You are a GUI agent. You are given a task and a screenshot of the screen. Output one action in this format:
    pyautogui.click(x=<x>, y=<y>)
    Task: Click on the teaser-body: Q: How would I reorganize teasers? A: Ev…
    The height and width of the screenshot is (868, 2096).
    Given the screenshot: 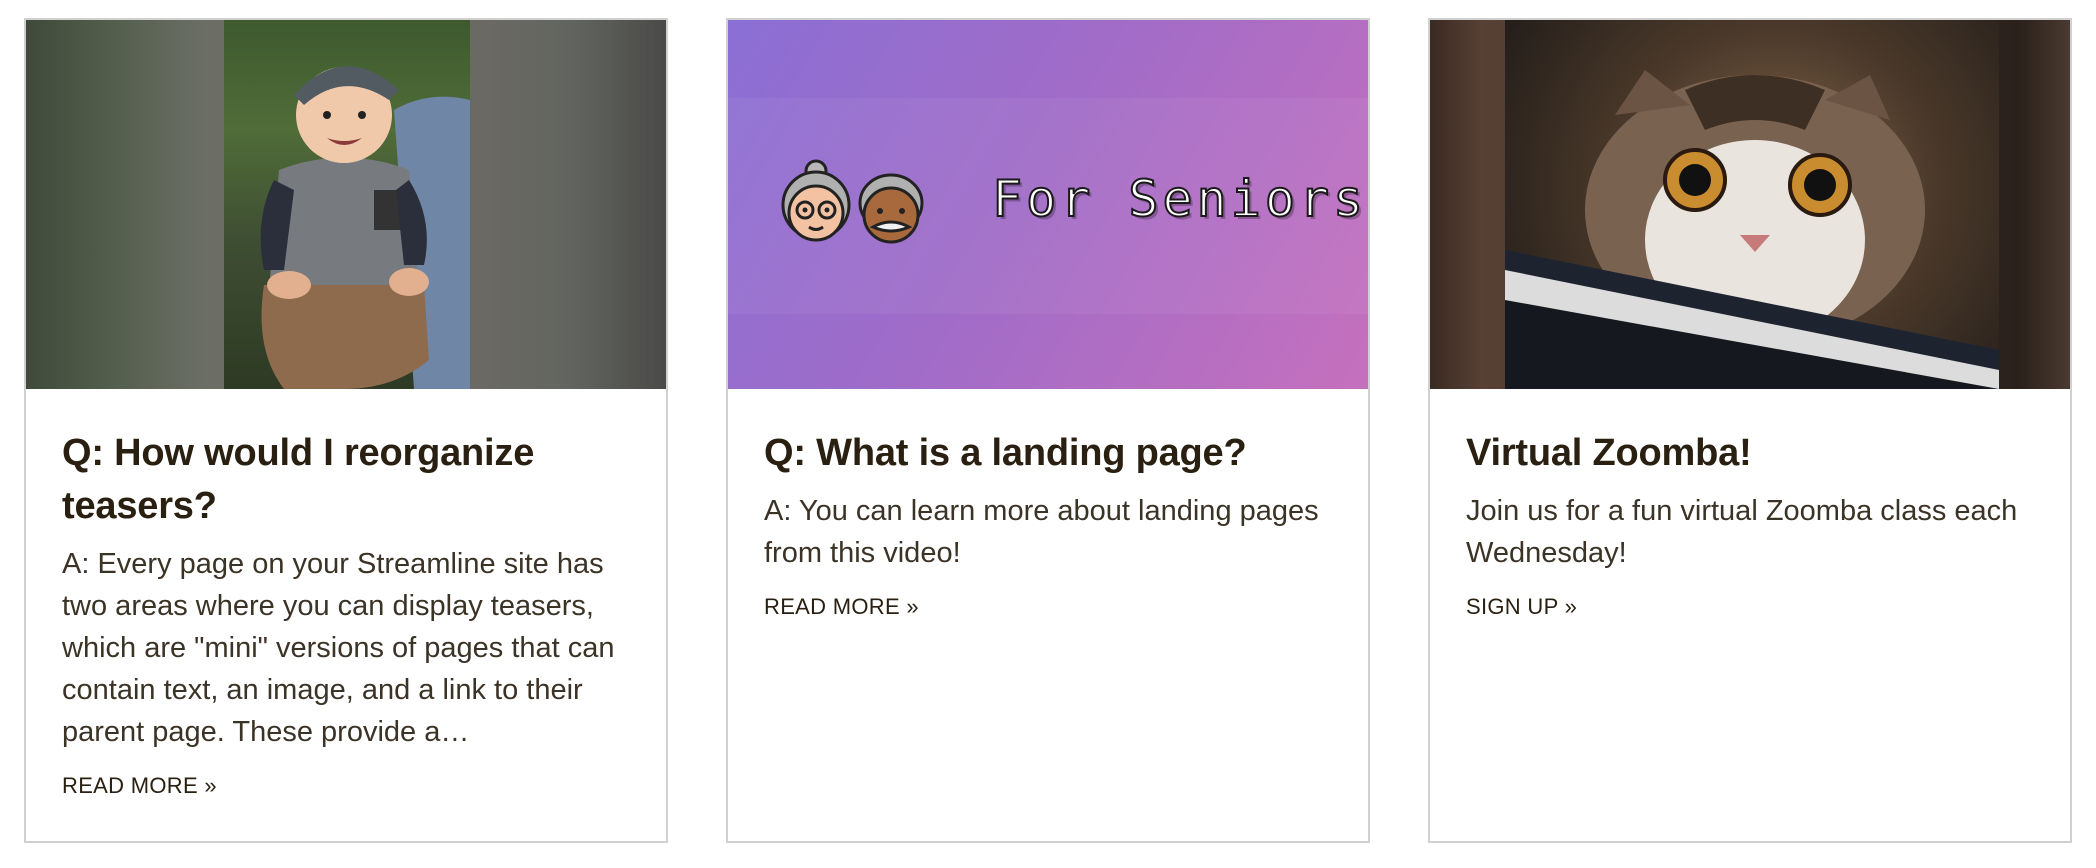 What is the action you would take?
    pyautogui.click(x=346, y=594)
    